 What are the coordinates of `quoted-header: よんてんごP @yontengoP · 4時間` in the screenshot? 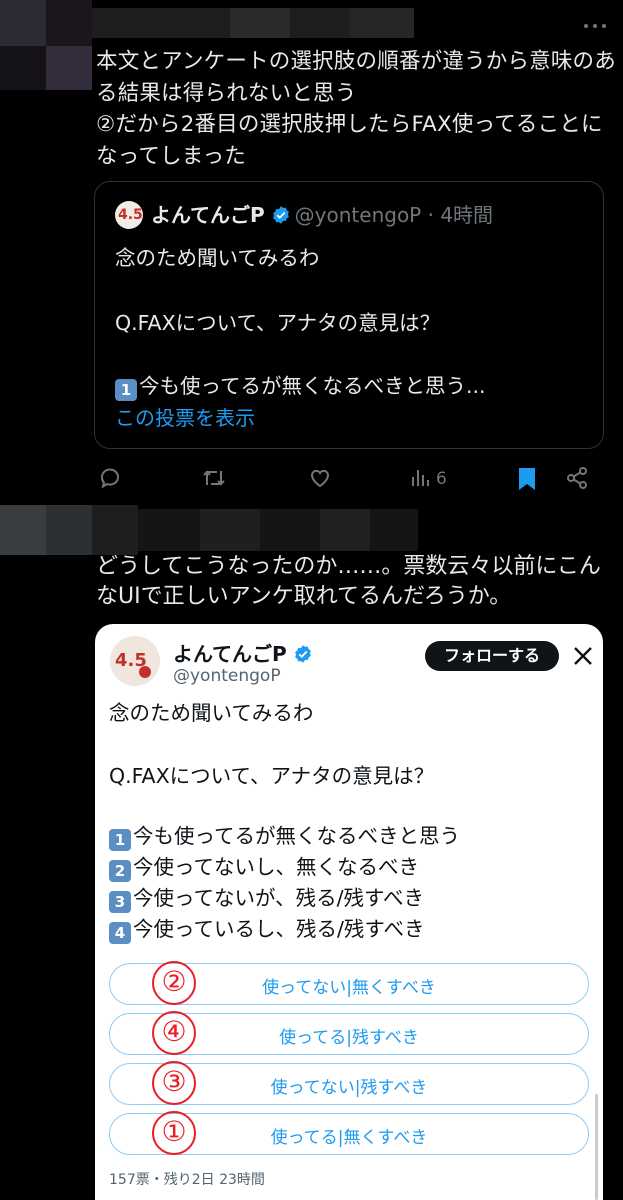 It's located at (322, 215).